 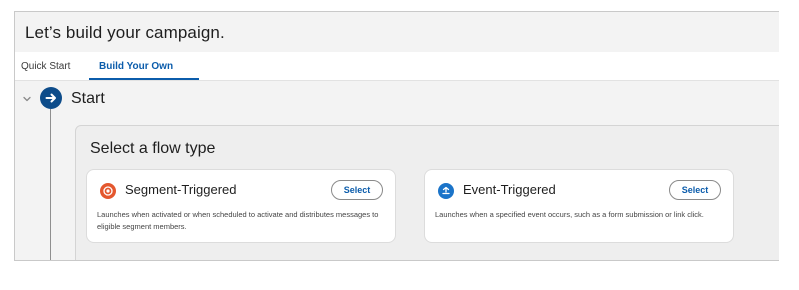 I want to click on select-segment-triggered-button: Select, so click(x=357, y=190).